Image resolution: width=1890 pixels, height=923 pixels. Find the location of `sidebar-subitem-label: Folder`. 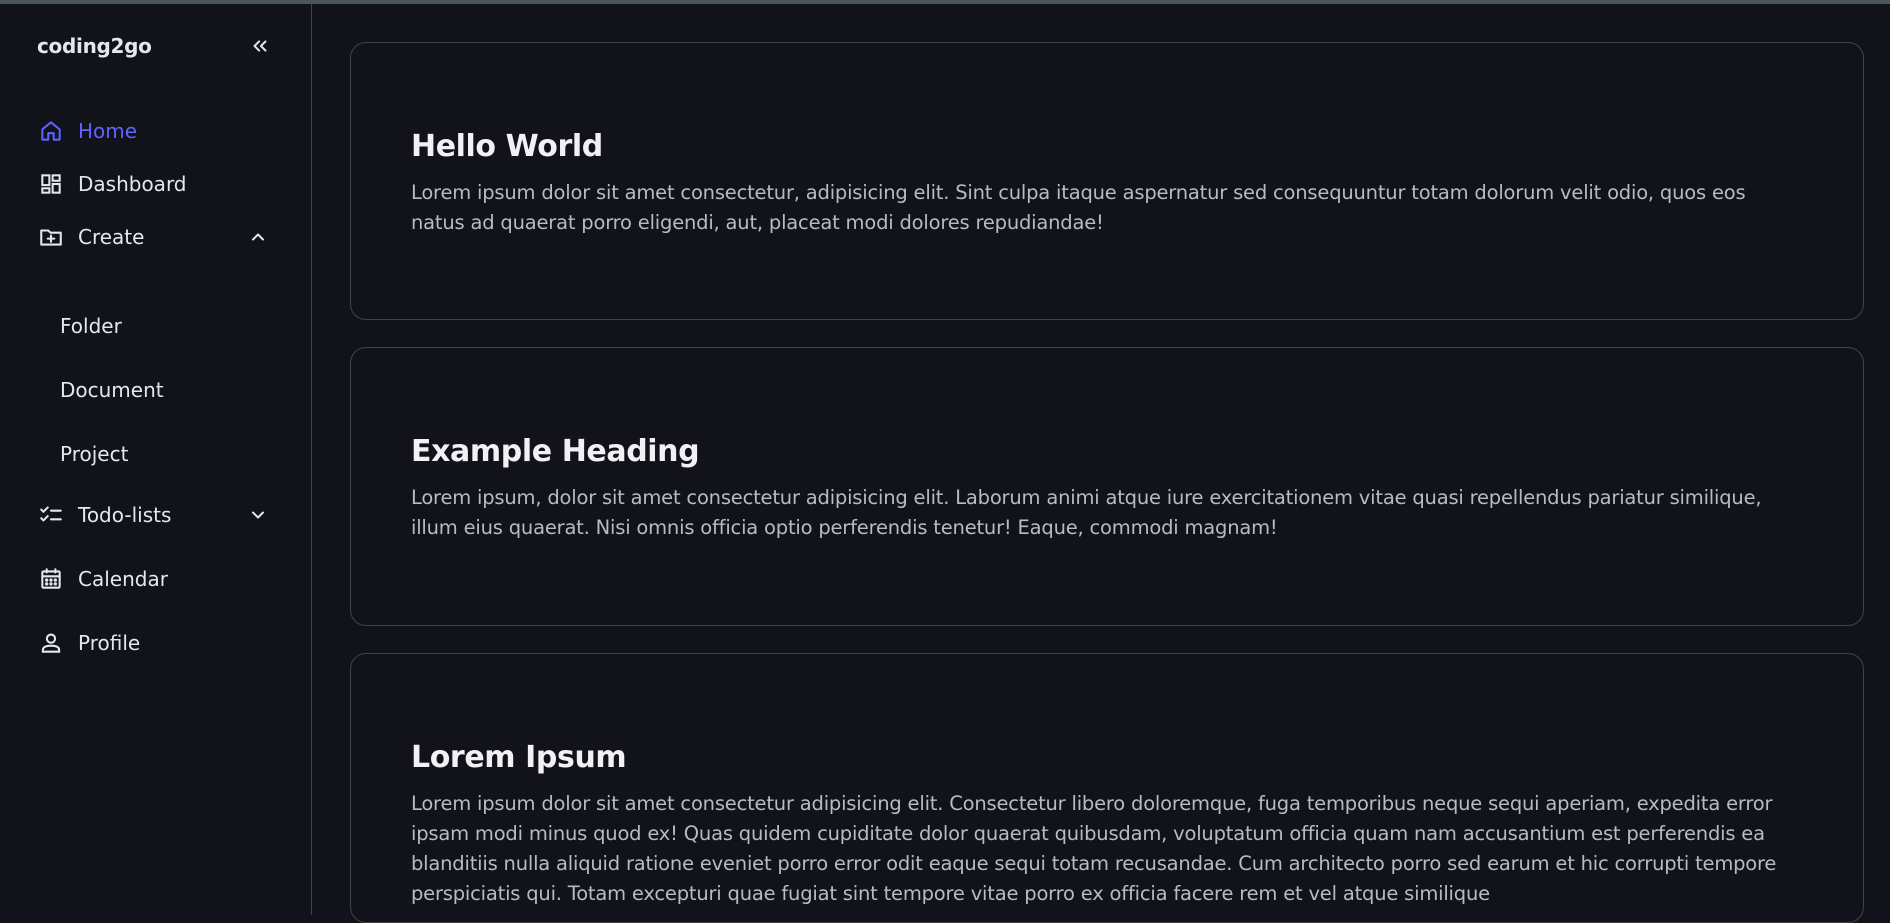

sidebar-subitem-label: Folder is located at coordinates (91, 326).